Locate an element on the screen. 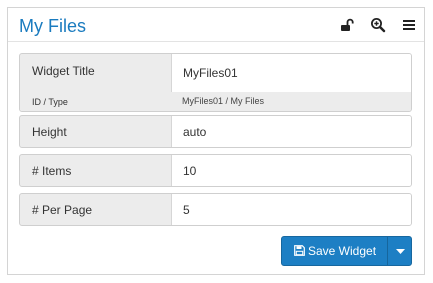 The image size is (433, 283). height-row: Height auto is located at coordinates (215, 131).